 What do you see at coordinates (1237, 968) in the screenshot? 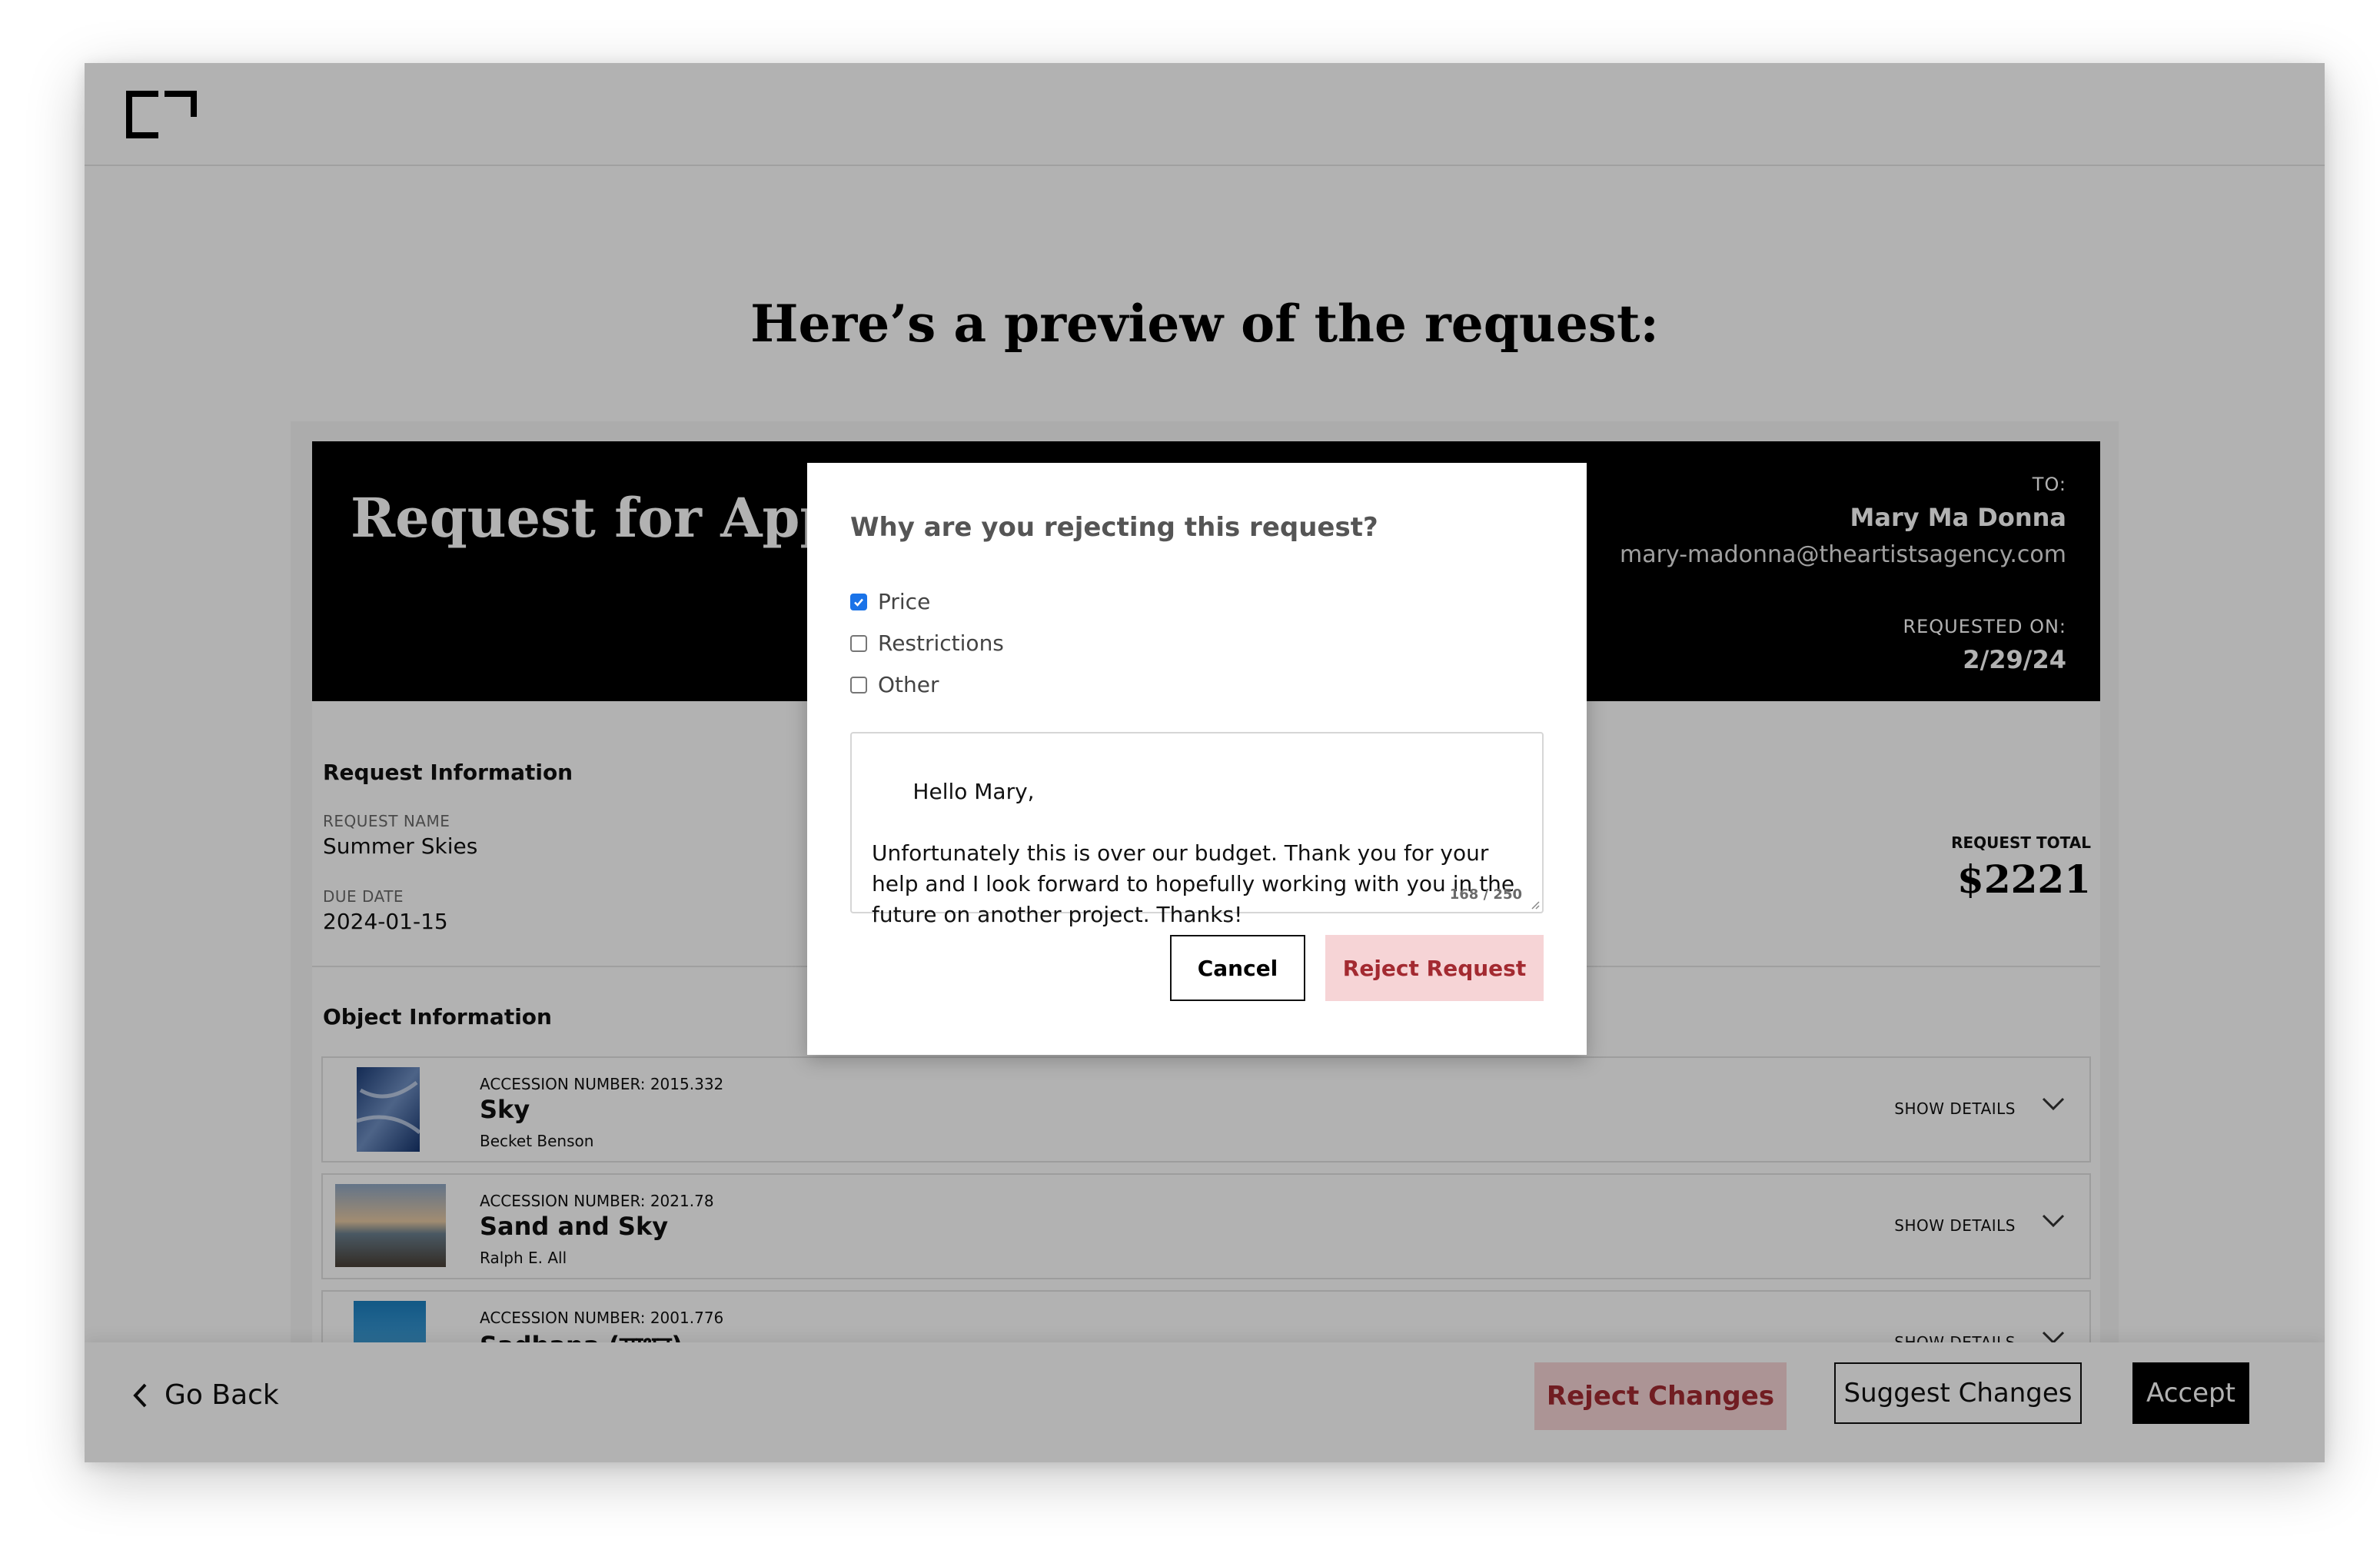
I see `cancel-button: Cancel` at bounding box center [1237, 968].